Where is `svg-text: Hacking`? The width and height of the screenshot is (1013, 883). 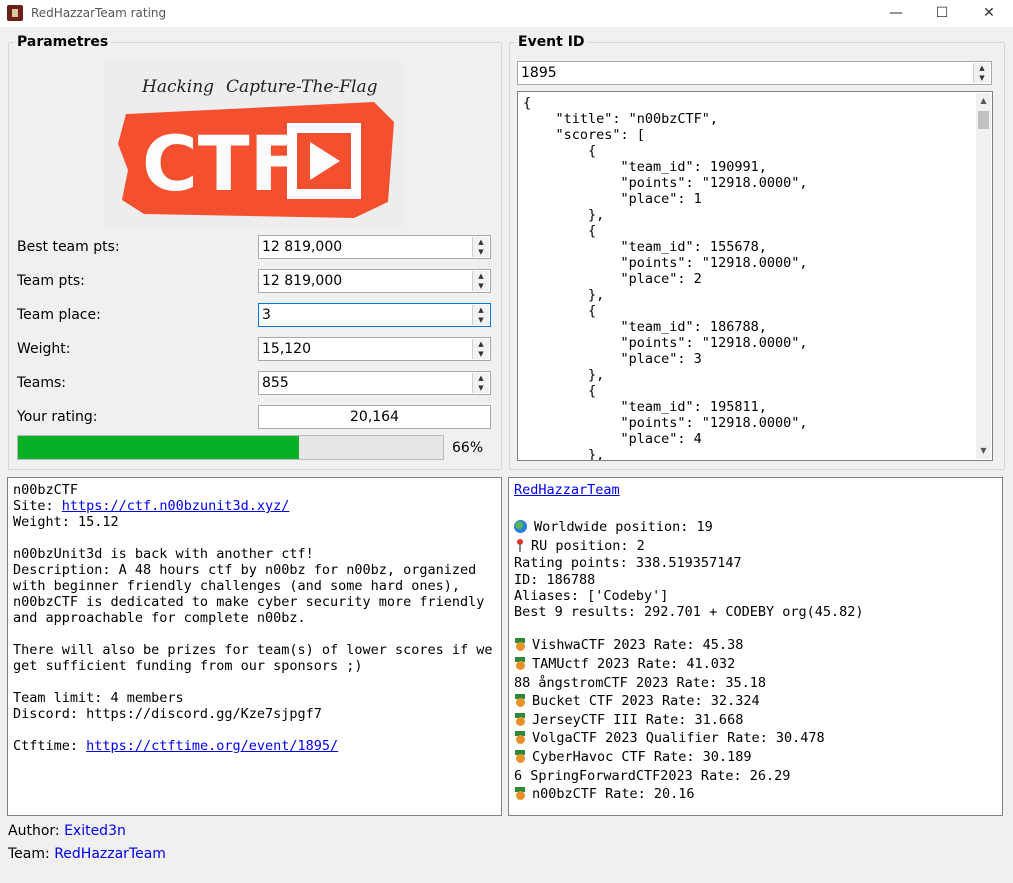
svg-text: Hacking is located at coordinates (177, 87).